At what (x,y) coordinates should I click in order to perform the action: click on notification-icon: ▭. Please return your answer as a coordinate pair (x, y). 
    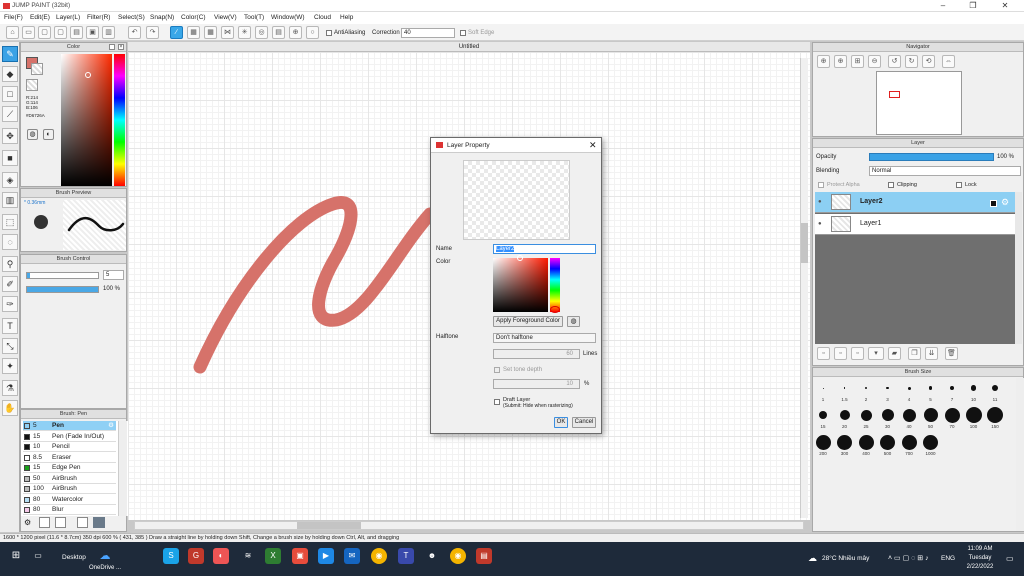
    Looking at the image, I should click on (1010, 558).